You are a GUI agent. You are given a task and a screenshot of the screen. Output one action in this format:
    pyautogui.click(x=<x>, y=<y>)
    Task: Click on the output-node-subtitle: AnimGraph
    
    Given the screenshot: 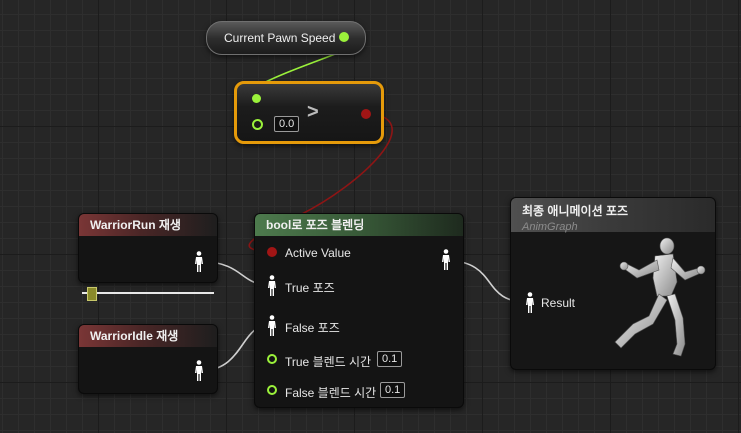 What is the action you would take?
    pyautogui.click(x=550, y=227)
    